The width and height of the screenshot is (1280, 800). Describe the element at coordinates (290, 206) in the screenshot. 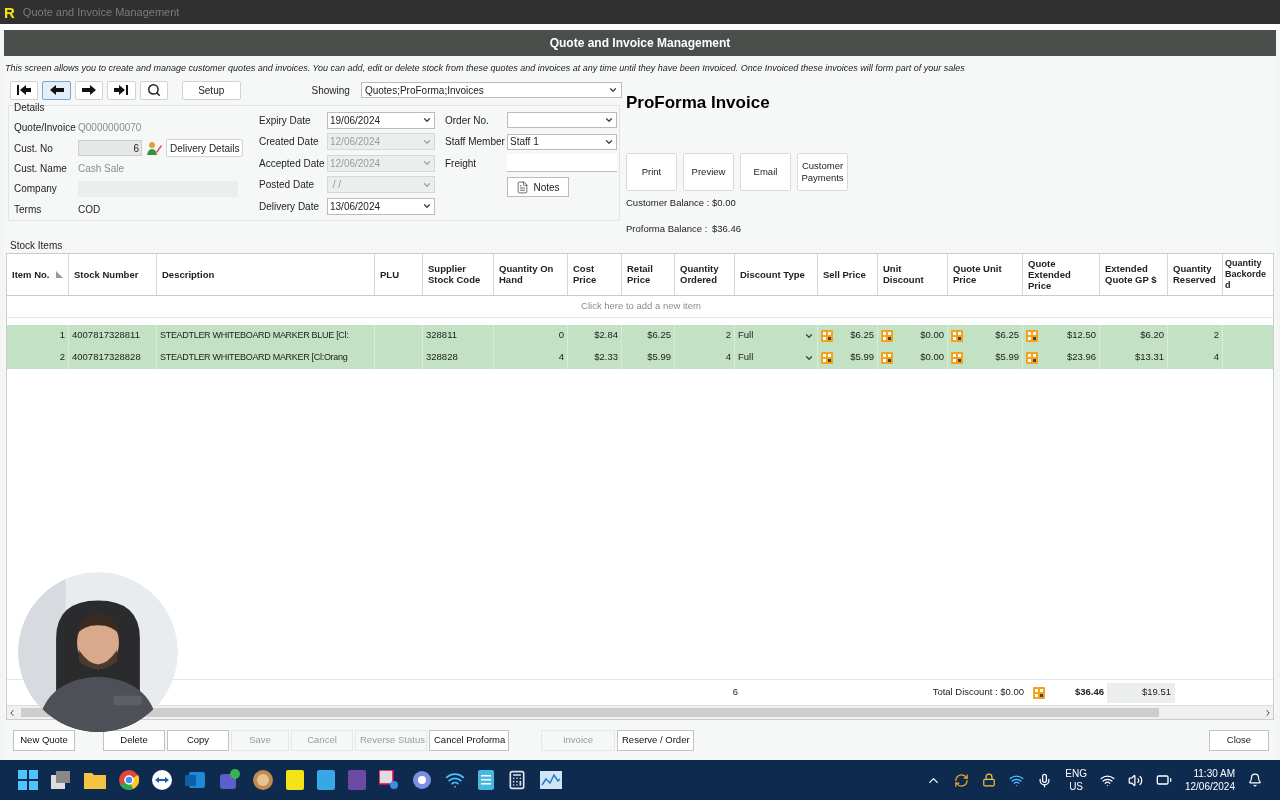

I see `field-label: Delivery Date` at that location.